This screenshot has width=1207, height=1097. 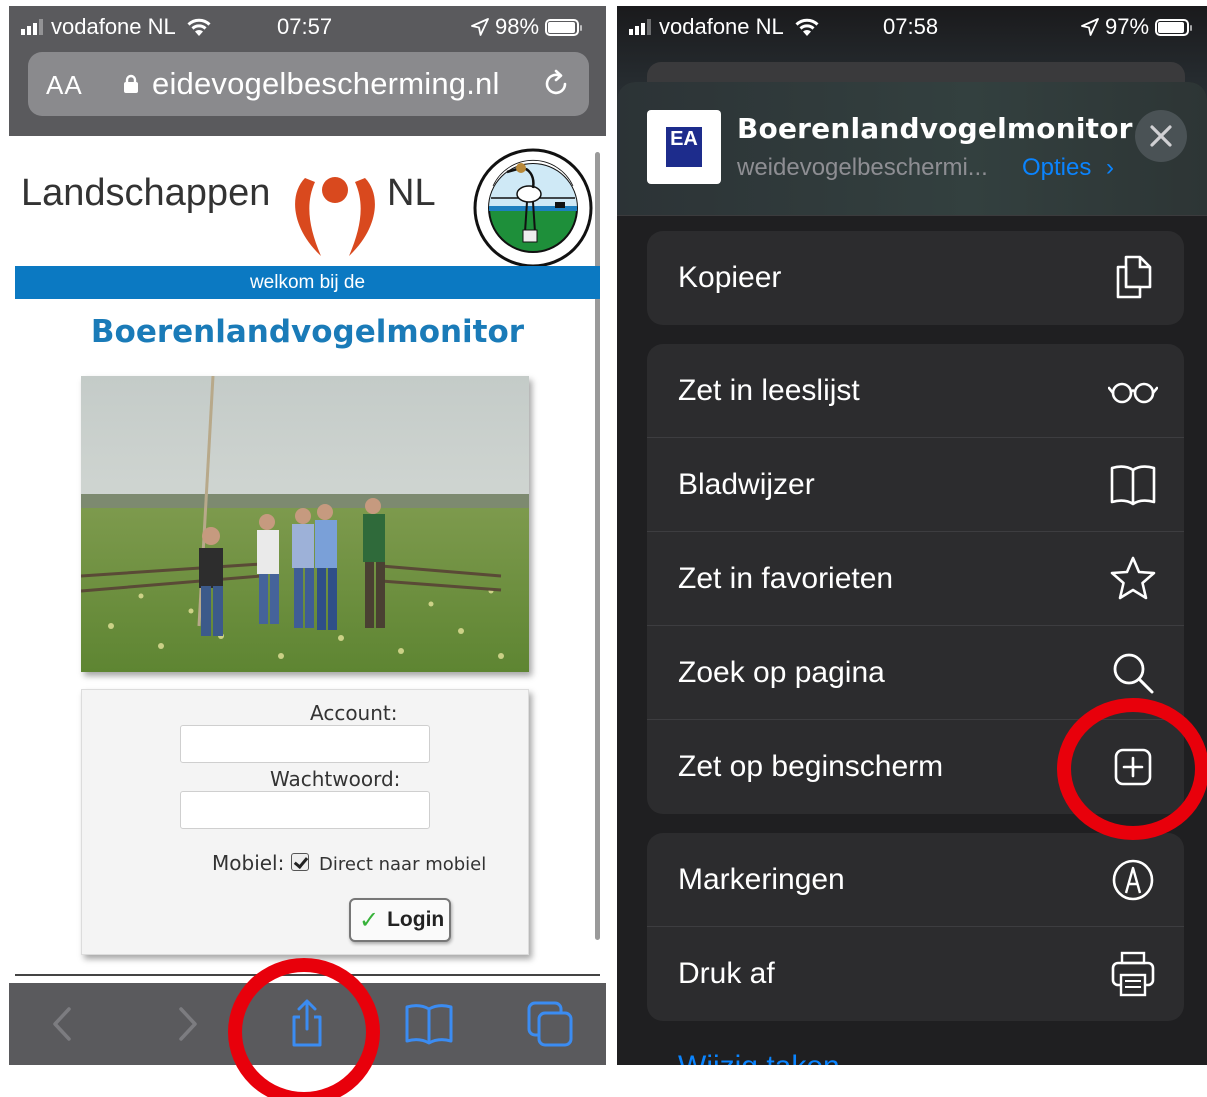 What do you see at coordinates (305, 744) in the screenshot?
I see `account-input` at bounding box center [305, 744].